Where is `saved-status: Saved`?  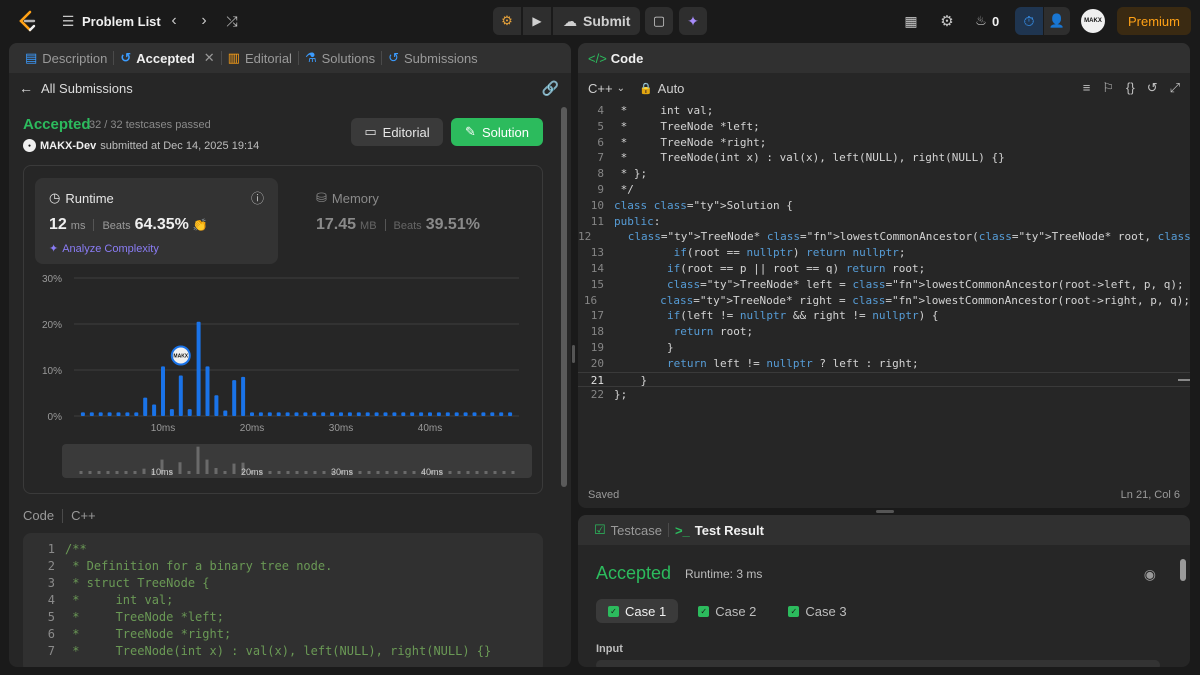
saved-status: Saved is located at coordinates (604, 495).